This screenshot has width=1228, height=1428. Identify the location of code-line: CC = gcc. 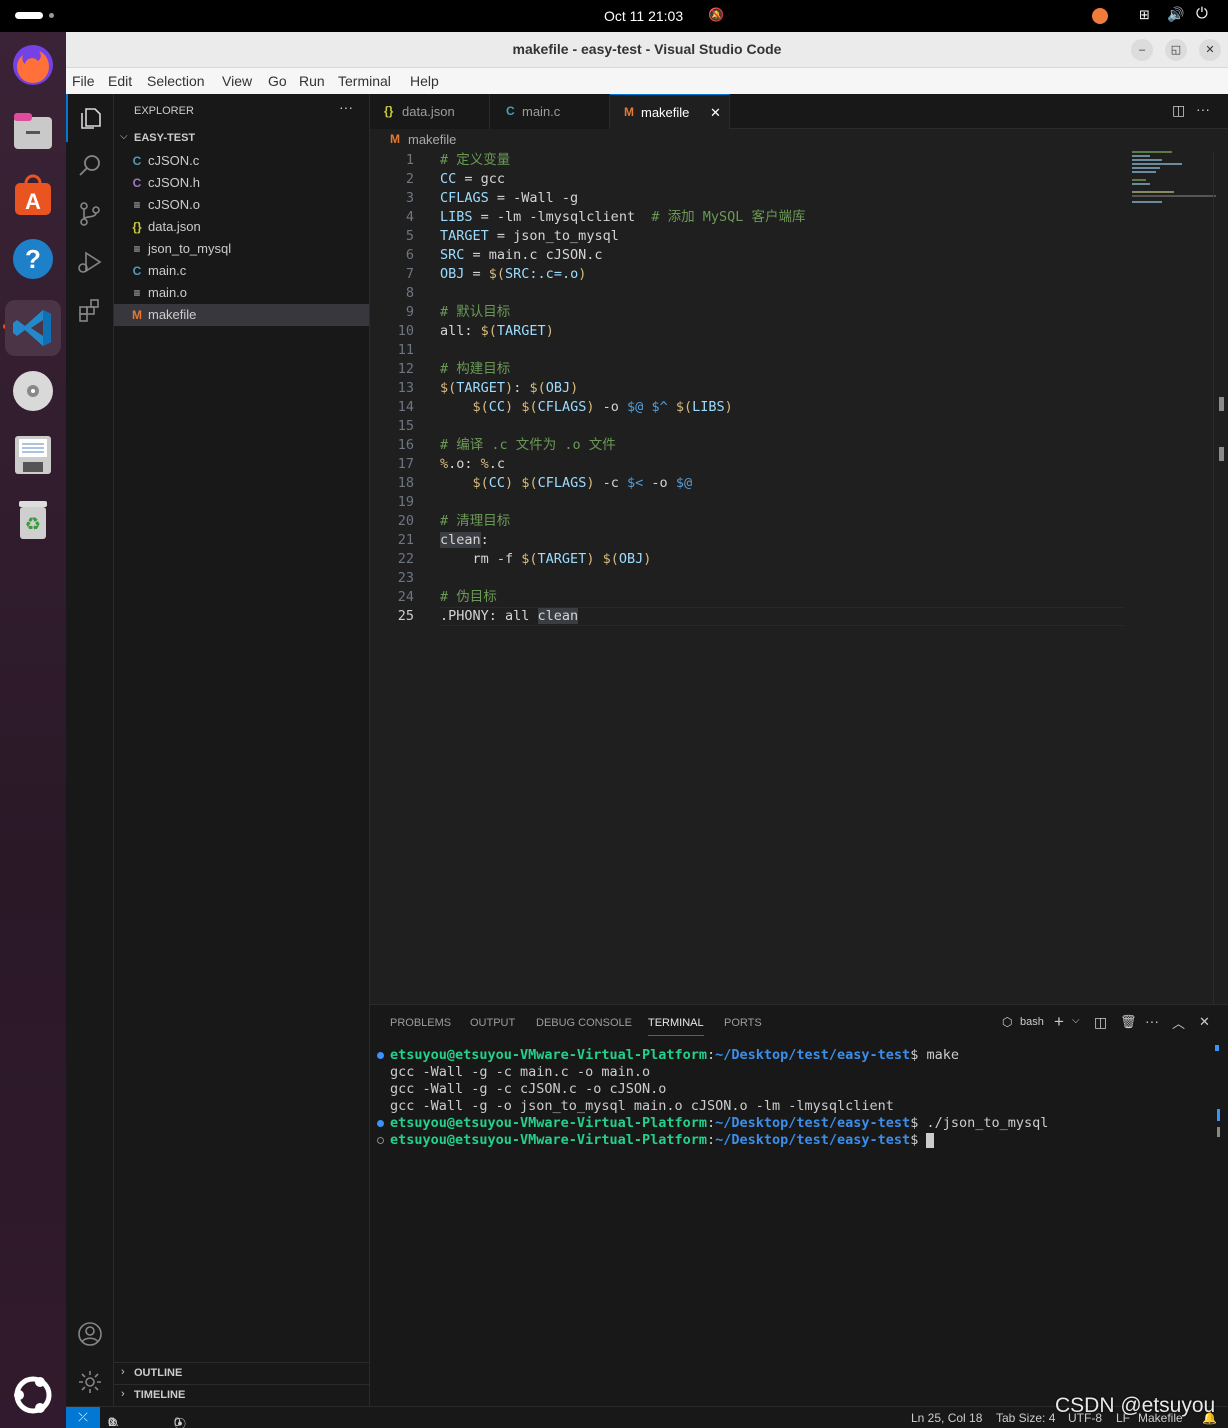
(473, 179).